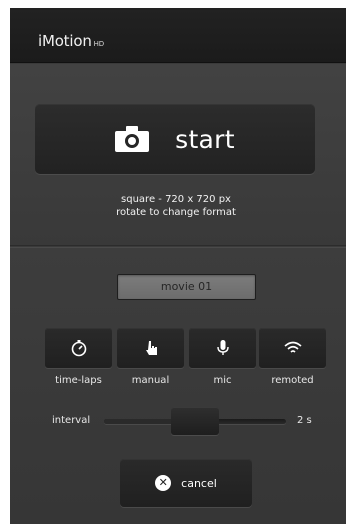 Image resolution: width=352 pixels, height=524 pixels. What do you see at coordinates (292, 380) in the screenshot?
I see `mode-remoted-label: remoted` at bounding box center [292, 380].